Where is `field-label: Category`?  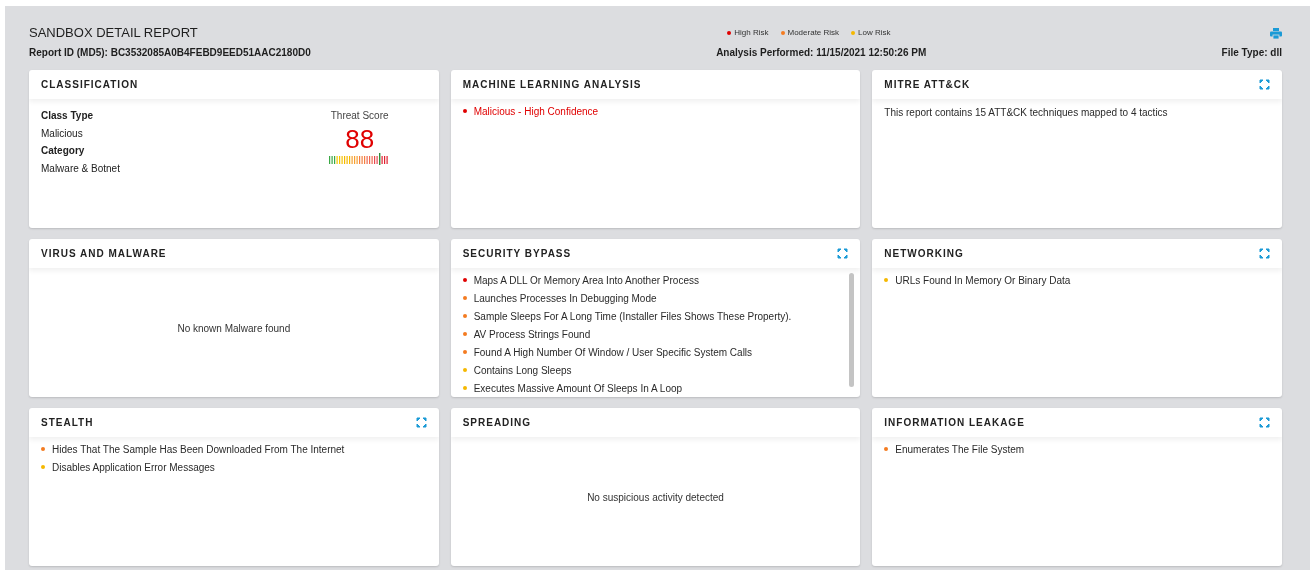 field-label: Category is located at coordinates (63, 151).